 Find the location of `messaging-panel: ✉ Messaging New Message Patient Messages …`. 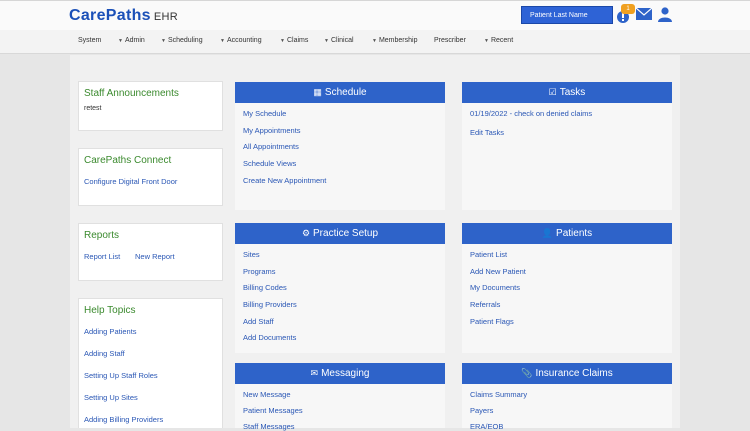

messaging-panel: ✉ Messaging New Message Patient Messages … is located at coordinates (340, 397).